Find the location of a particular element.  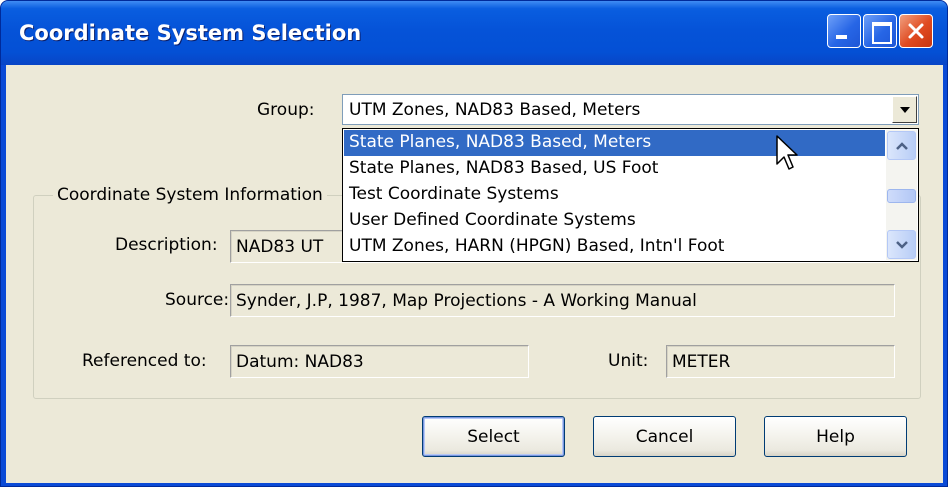

close-icon is located at coordinates (916, 31).